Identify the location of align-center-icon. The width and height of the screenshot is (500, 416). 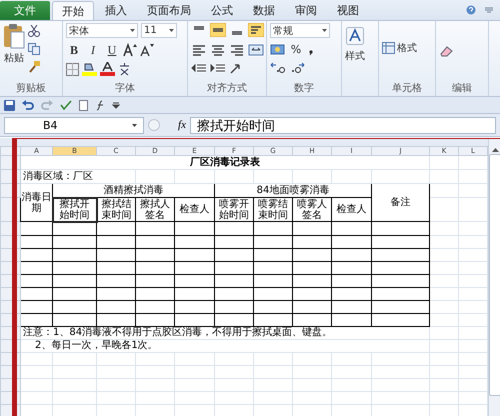
(218, 50).